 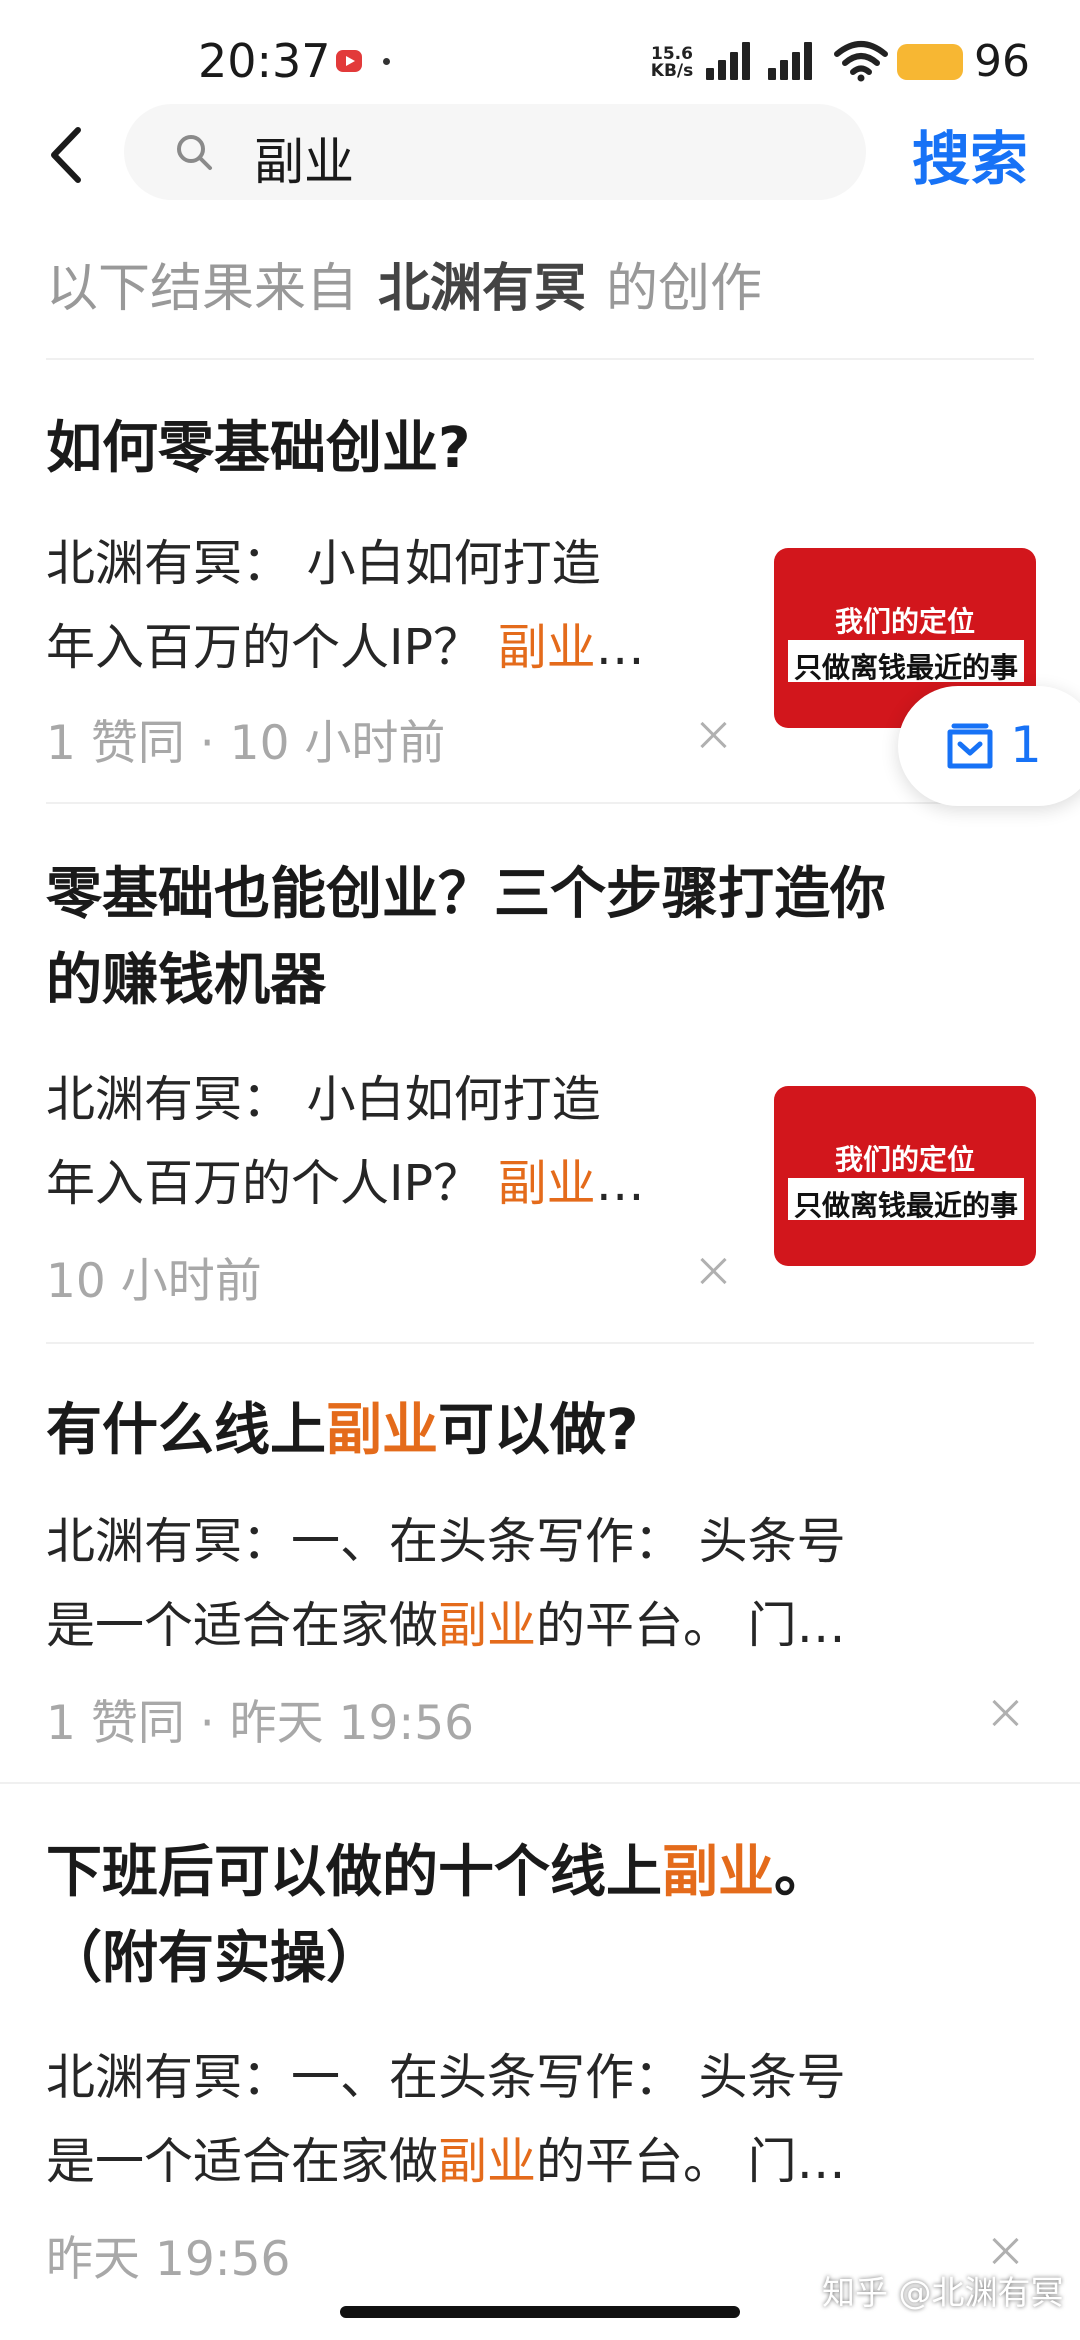 What do you see at coordinates (541, 938) in the screenshot?
I see `result-title: 零基础也能创业？三个步骤打造你 的赚钱机器` at bounding box center [541, 938].